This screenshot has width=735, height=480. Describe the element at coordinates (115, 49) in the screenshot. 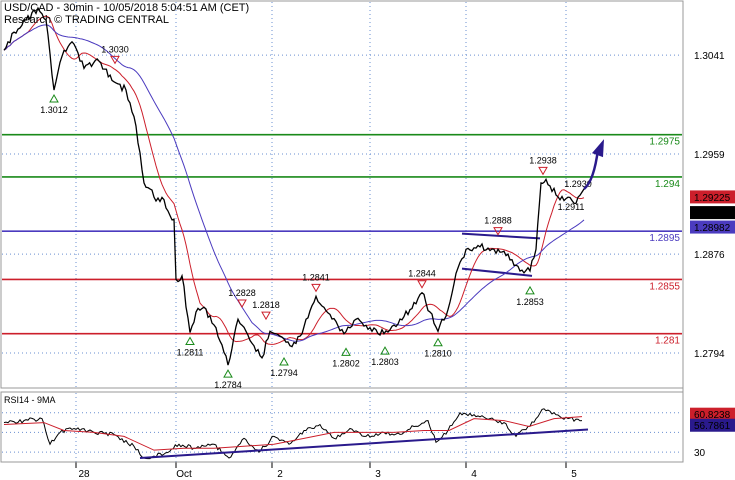

I see `swing-high-label: 1.3030` at that location.